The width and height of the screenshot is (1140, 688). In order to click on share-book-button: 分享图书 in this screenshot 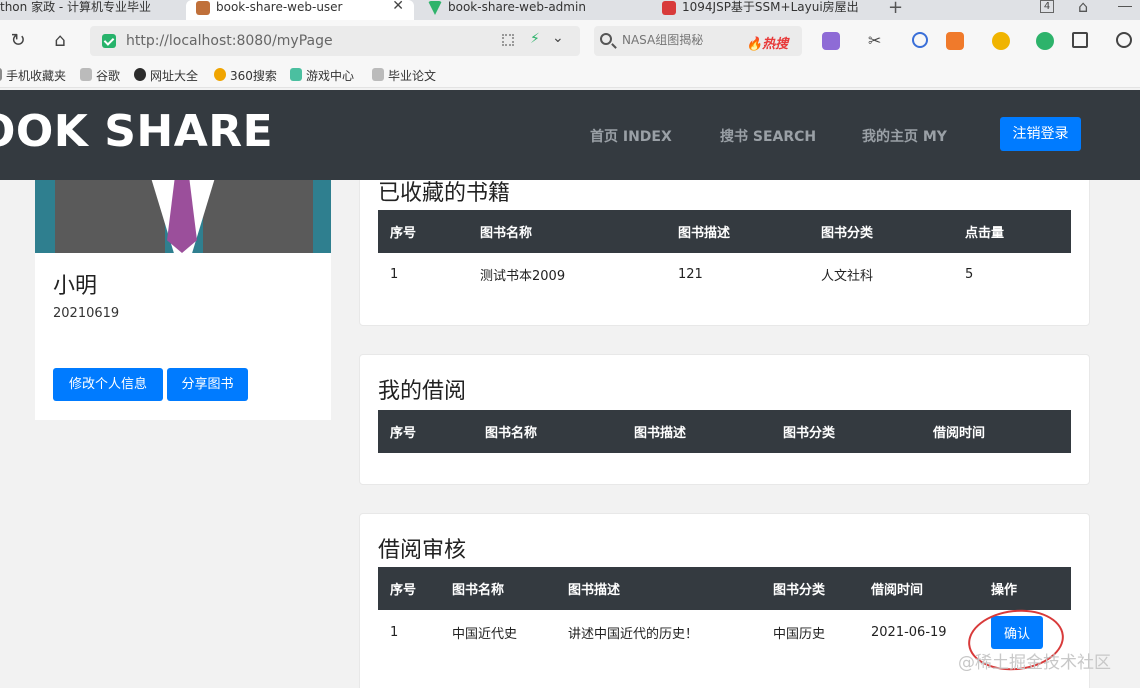, I will do `click(207, 384)`.